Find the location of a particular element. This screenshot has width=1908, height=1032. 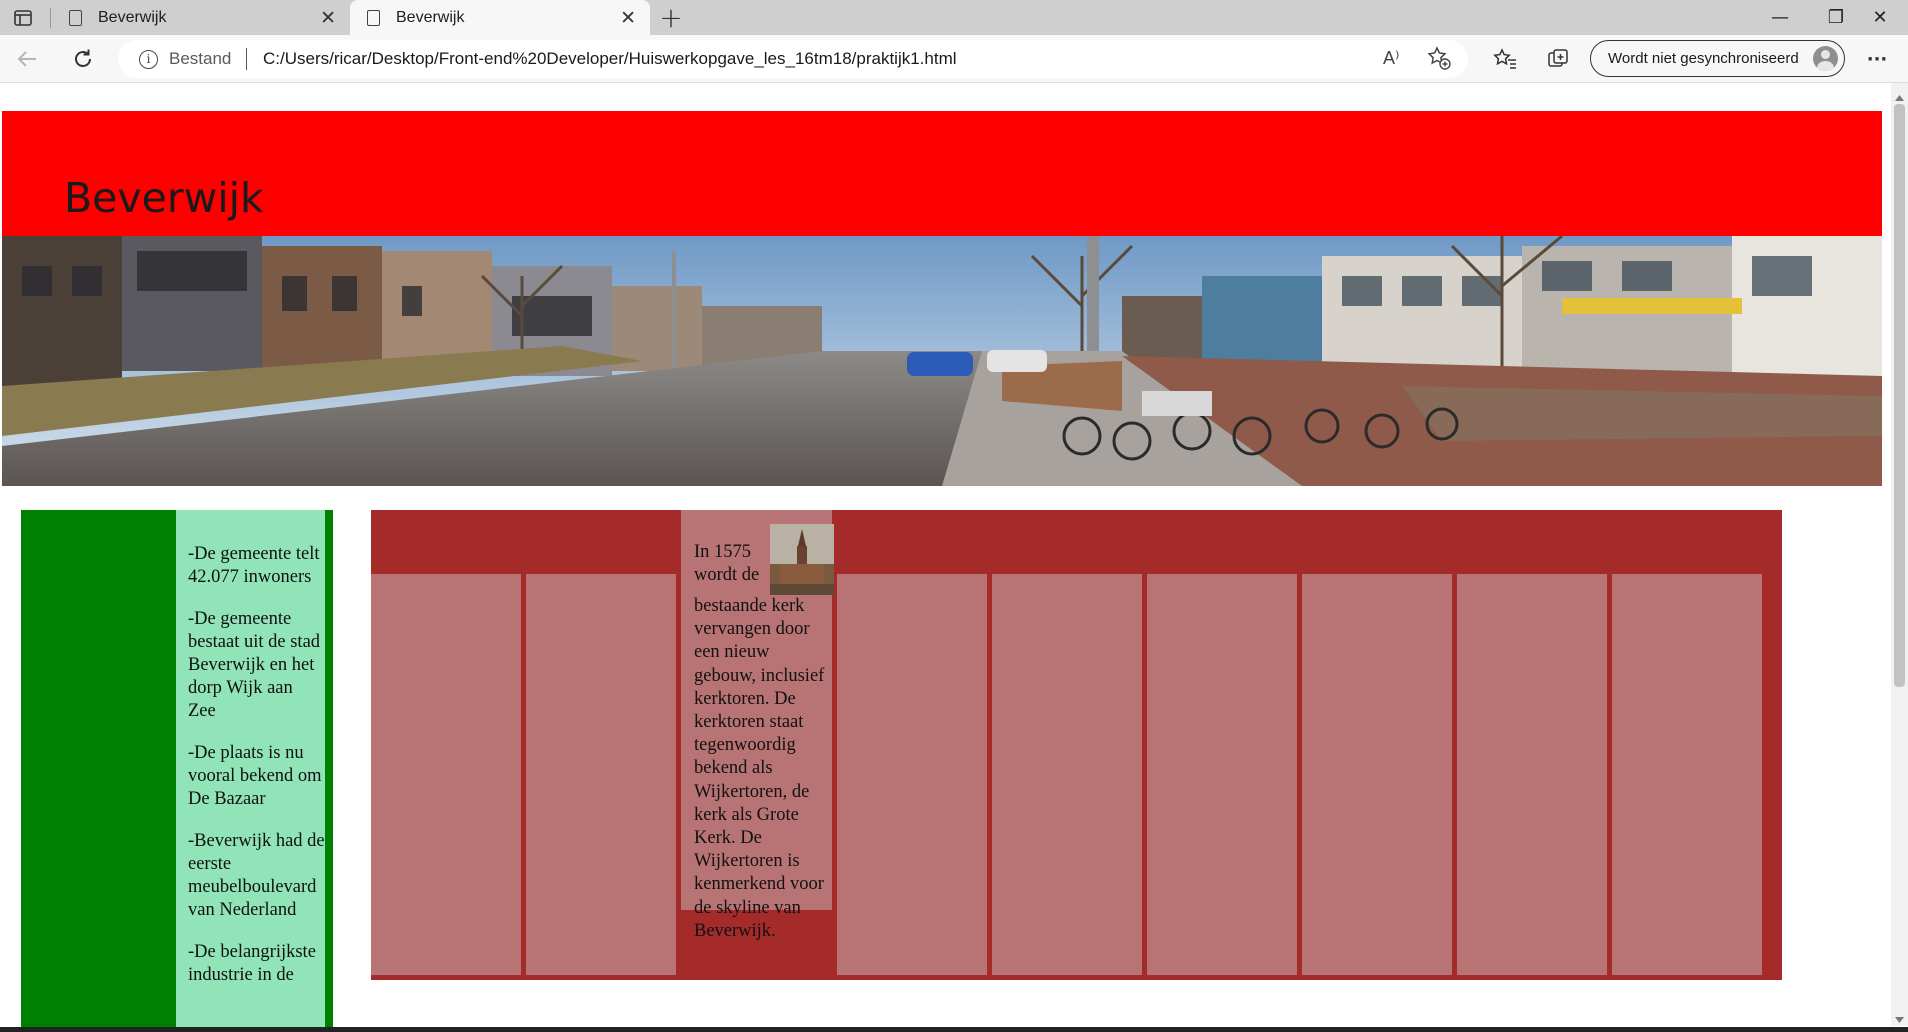

sync-profile-button: Wordt niet gesynchroniseerd is located at coordinates (1717, 58).